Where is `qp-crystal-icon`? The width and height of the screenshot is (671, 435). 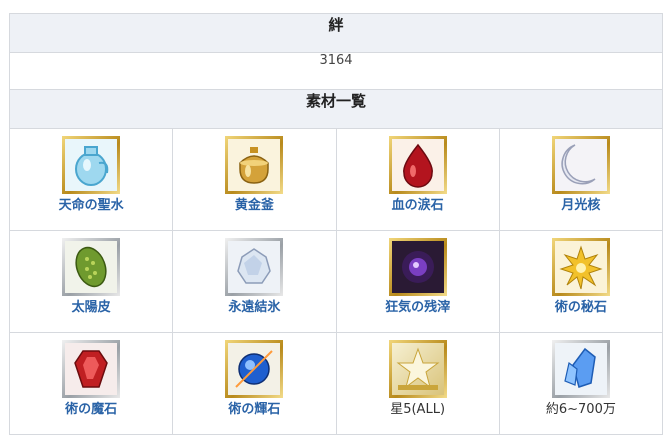
qp-crystal-icon is located at coordinates (580, 369).